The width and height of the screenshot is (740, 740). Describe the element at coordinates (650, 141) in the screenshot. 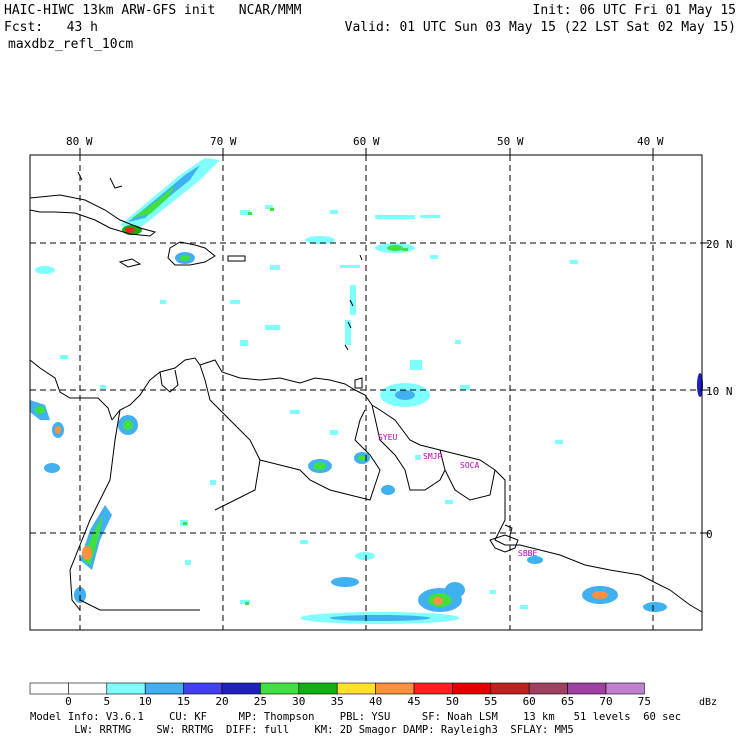

I see `lon-label-40w: 40 W` at that location.